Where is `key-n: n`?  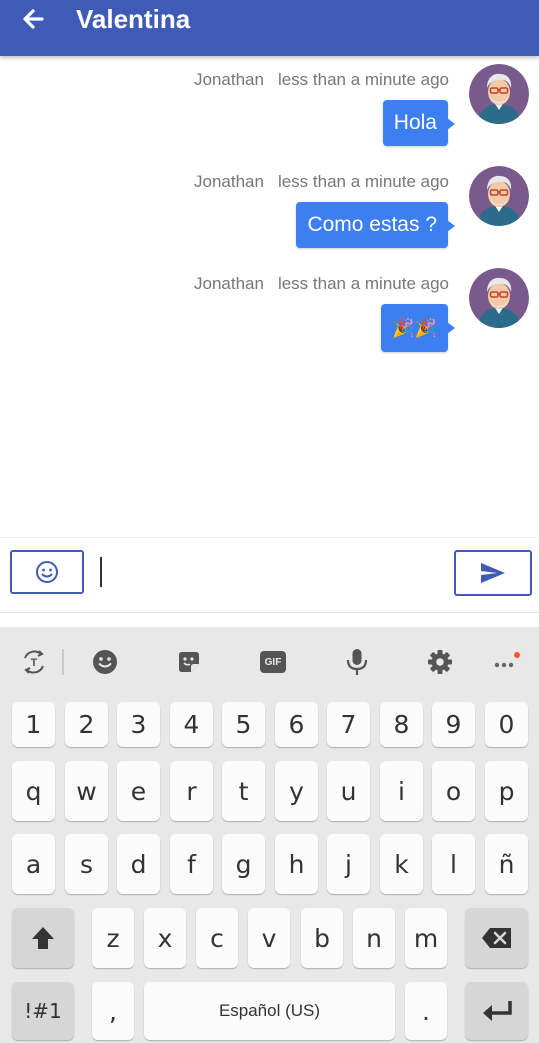
key-n: n is located at coordinates (374, 938).